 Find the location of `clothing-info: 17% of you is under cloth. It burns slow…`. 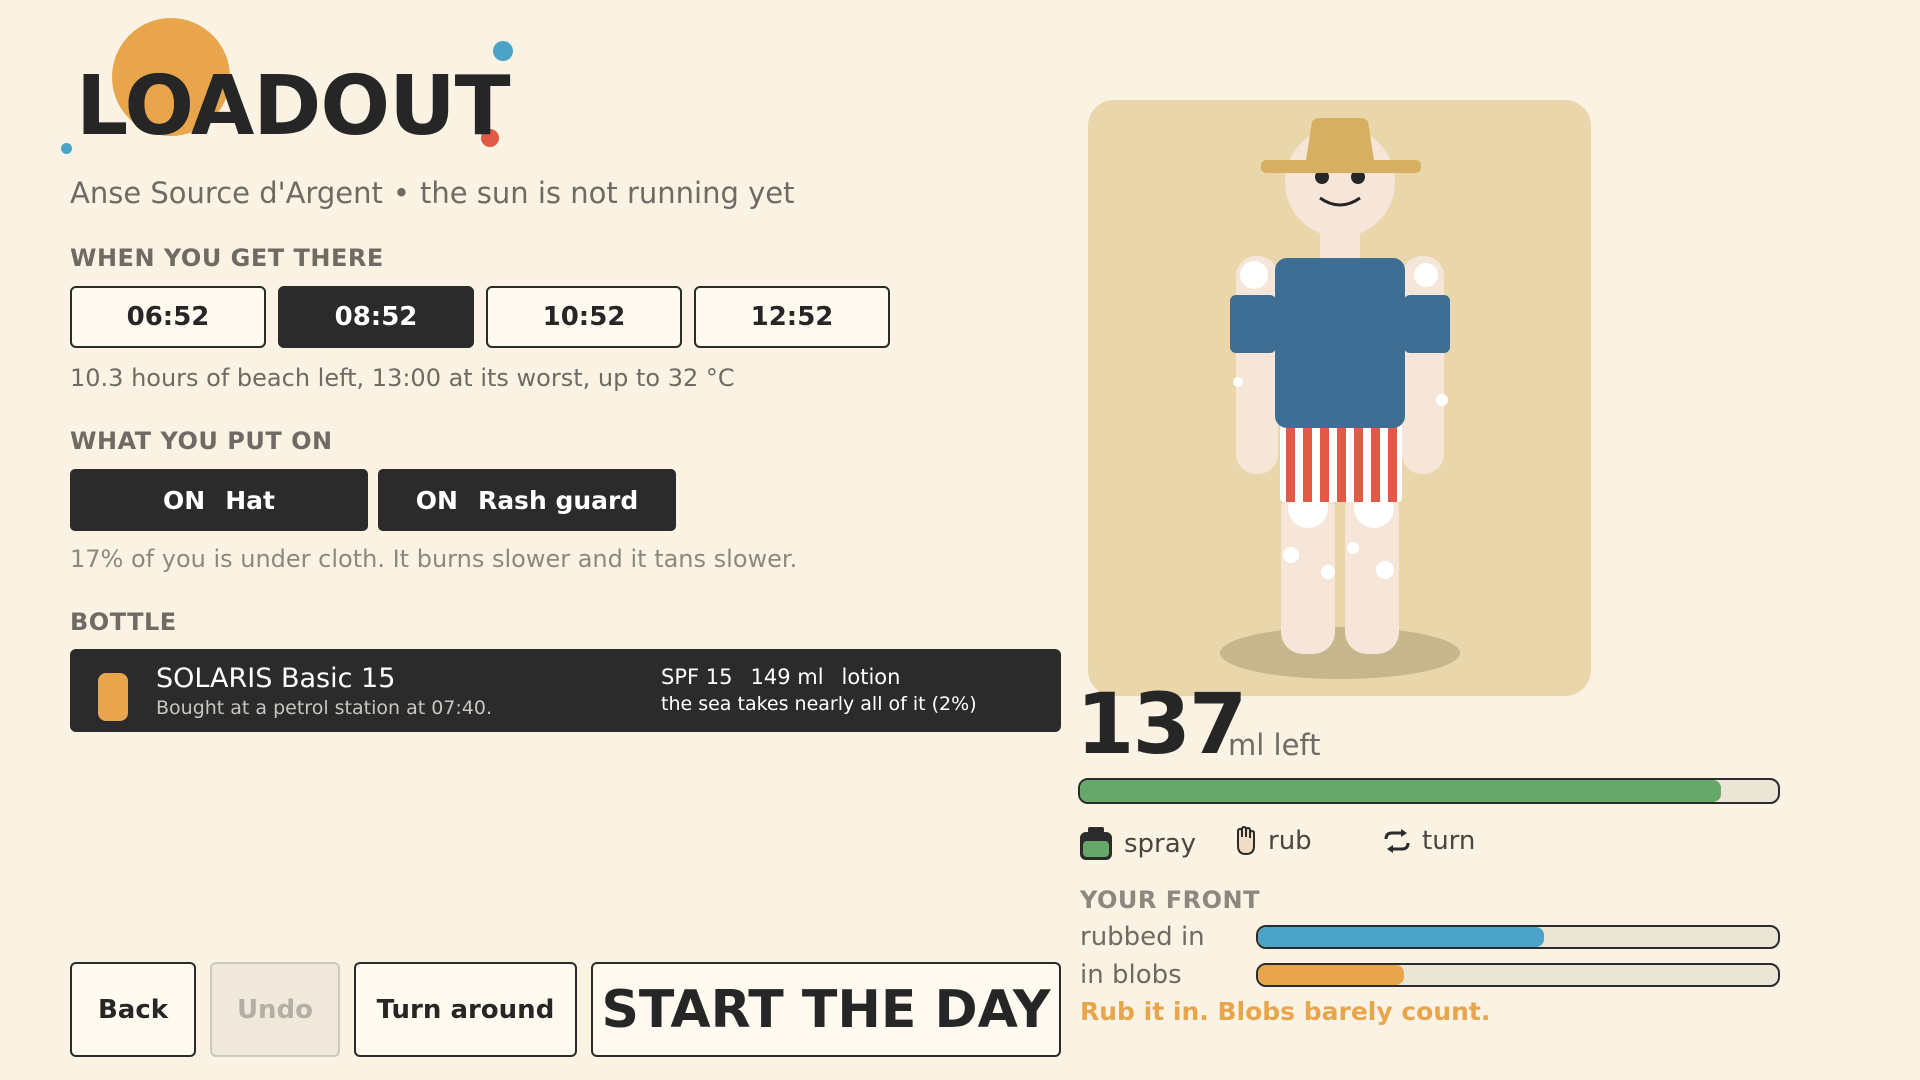

clothing-info: 17% of you is under cloth. It burns slow… is located at coordinates (434, 559).